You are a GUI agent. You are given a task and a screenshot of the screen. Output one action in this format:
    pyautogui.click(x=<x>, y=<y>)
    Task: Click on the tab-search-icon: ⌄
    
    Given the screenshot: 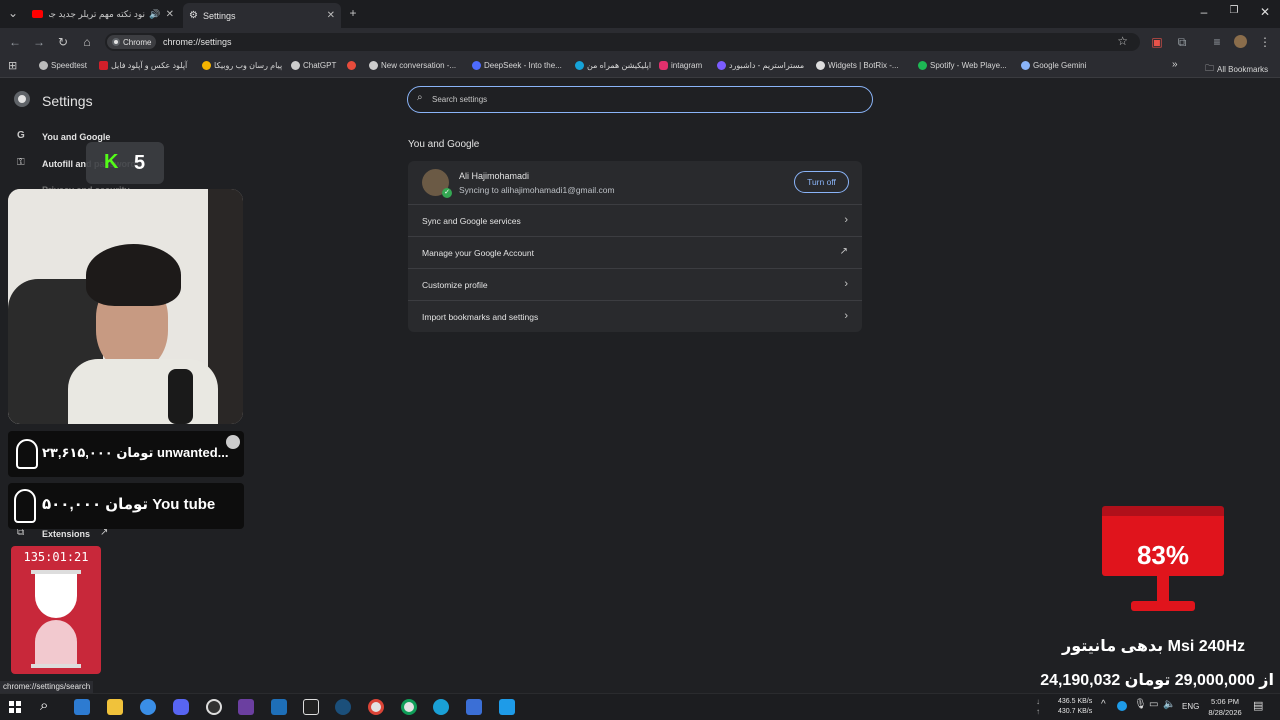 What is the action you would take?
    pyautogui.click(x=13, y=13)
    